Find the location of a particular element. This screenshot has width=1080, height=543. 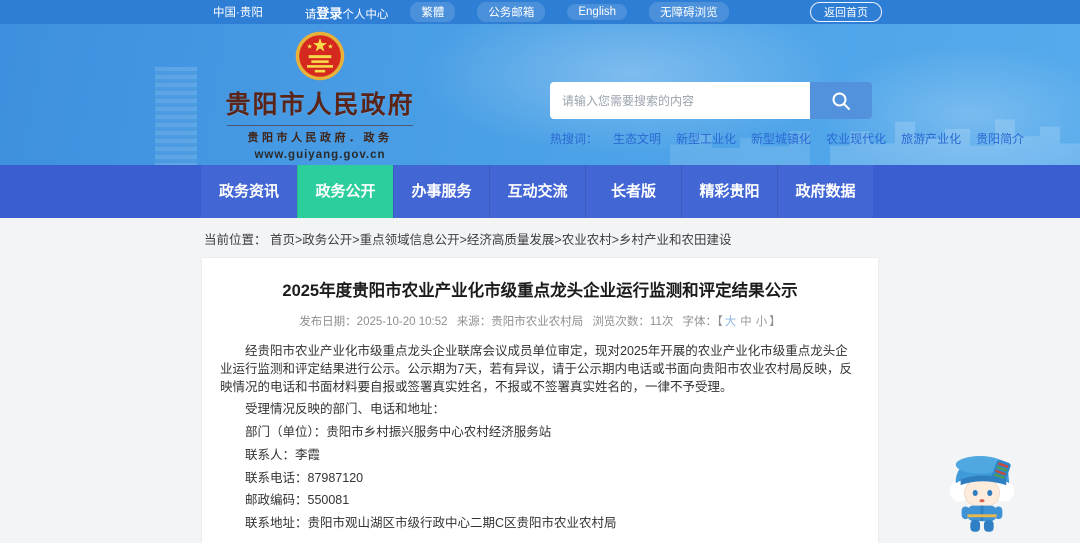

mascot-widget is located at coordinates (982, 493).